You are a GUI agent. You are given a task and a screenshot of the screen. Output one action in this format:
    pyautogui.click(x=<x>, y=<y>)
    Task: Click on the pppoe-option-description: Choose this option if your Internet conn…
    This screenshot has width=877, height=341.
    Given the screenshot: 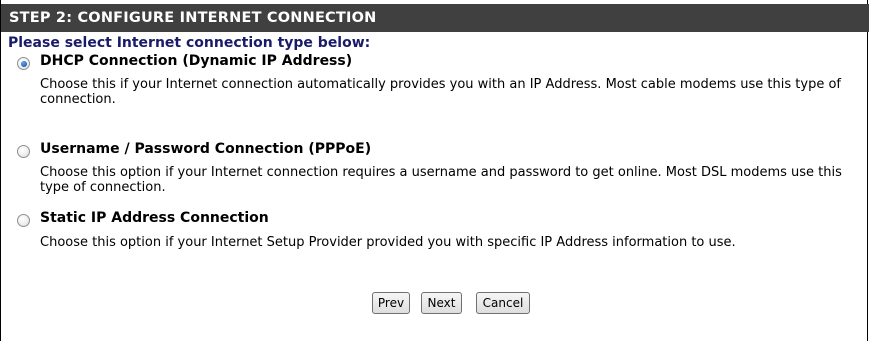 What is the action you would take?
    pyautogui.click(x=441, y=180)
    